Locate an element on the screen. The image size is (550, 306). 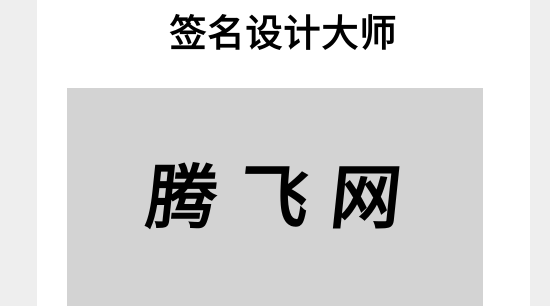
page-title: 签名设计大师 is located at coordinates (283, 33).